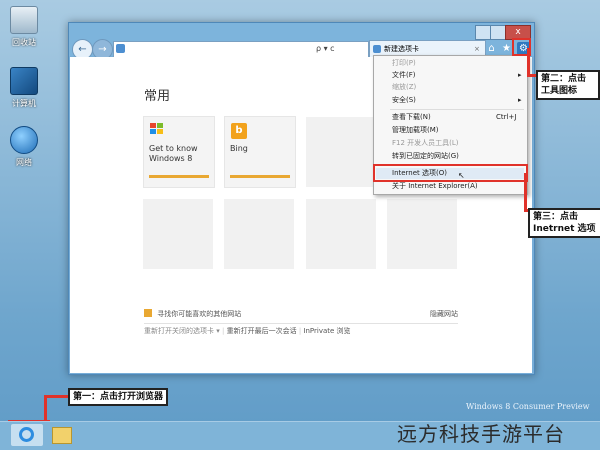 This screenshot has width=600, height=450. Describe the element at coordinates (24, 20) in the screenshot. I see `recycle-bin-icon` at that location.